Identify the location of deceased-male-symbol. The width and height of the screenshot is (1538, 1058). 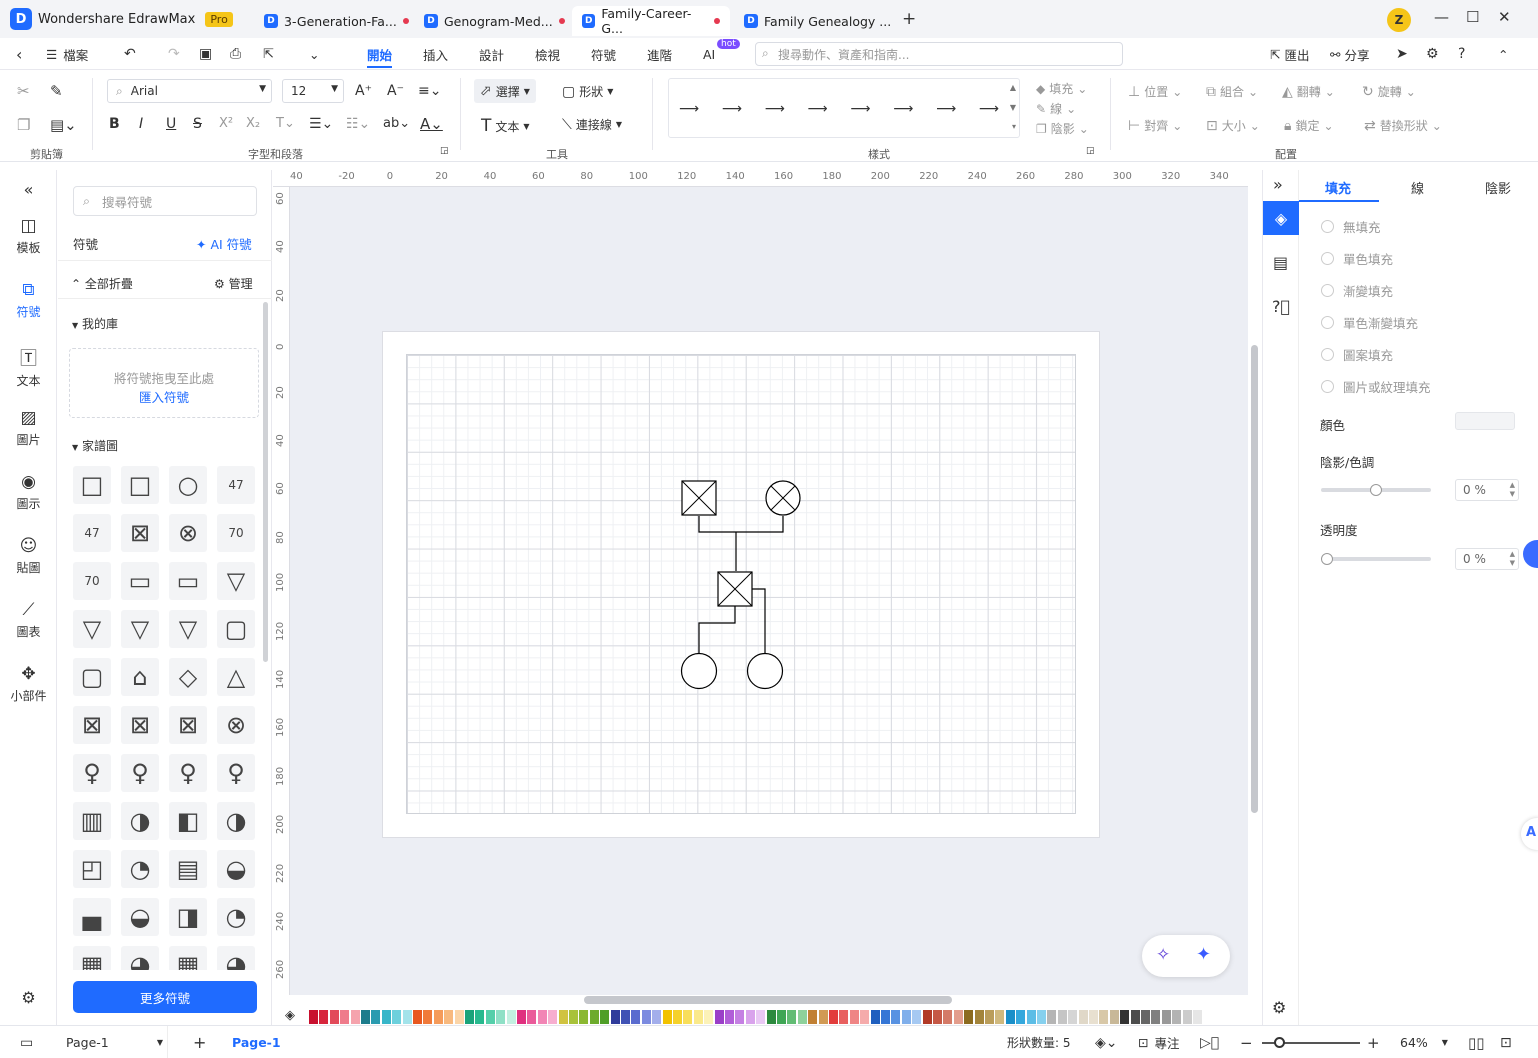
(699, 498).